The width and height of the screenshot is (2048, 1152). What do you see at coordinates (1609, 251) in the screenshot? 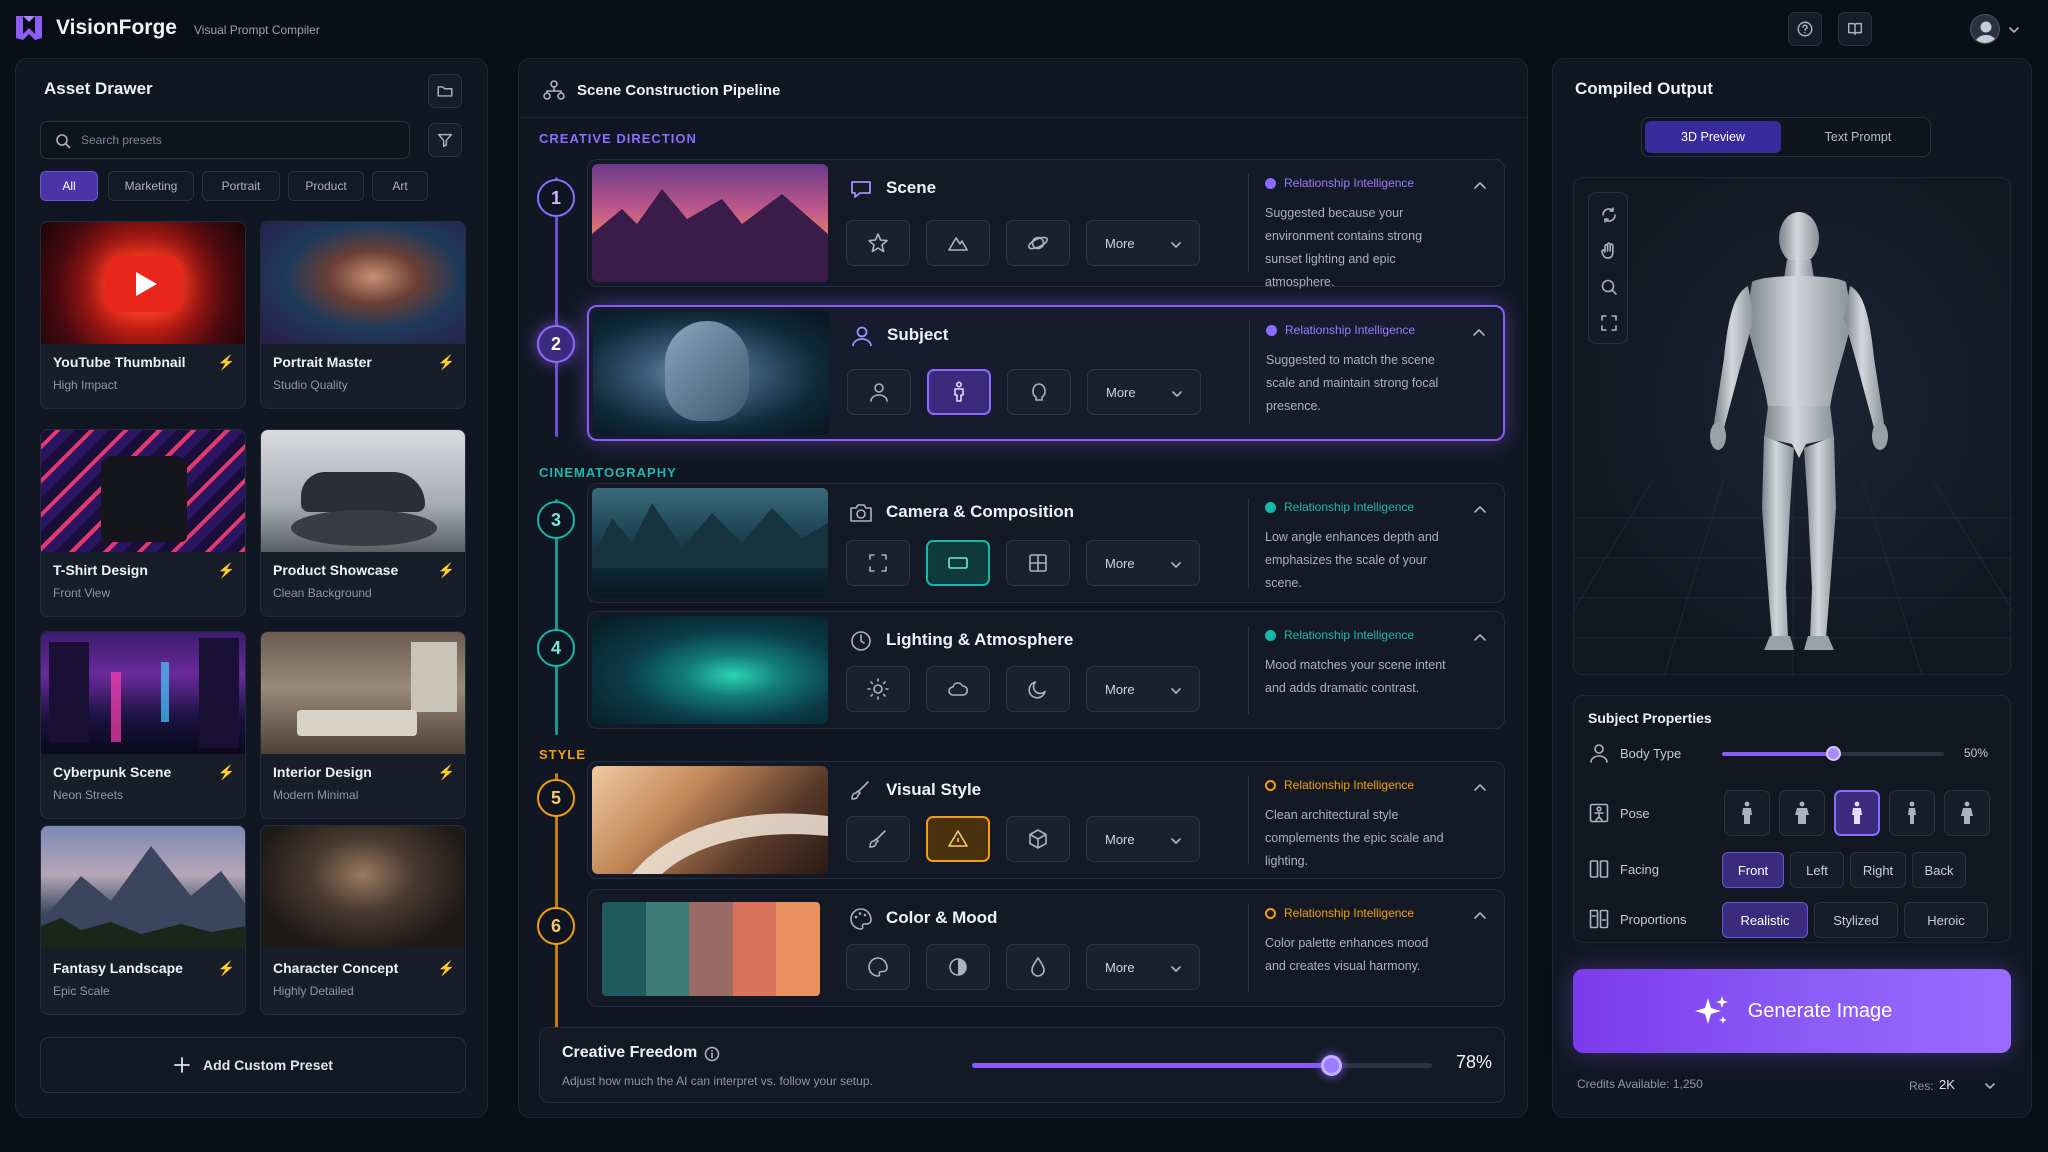
I see `hand-icon` at bounding box center [1609, 251].